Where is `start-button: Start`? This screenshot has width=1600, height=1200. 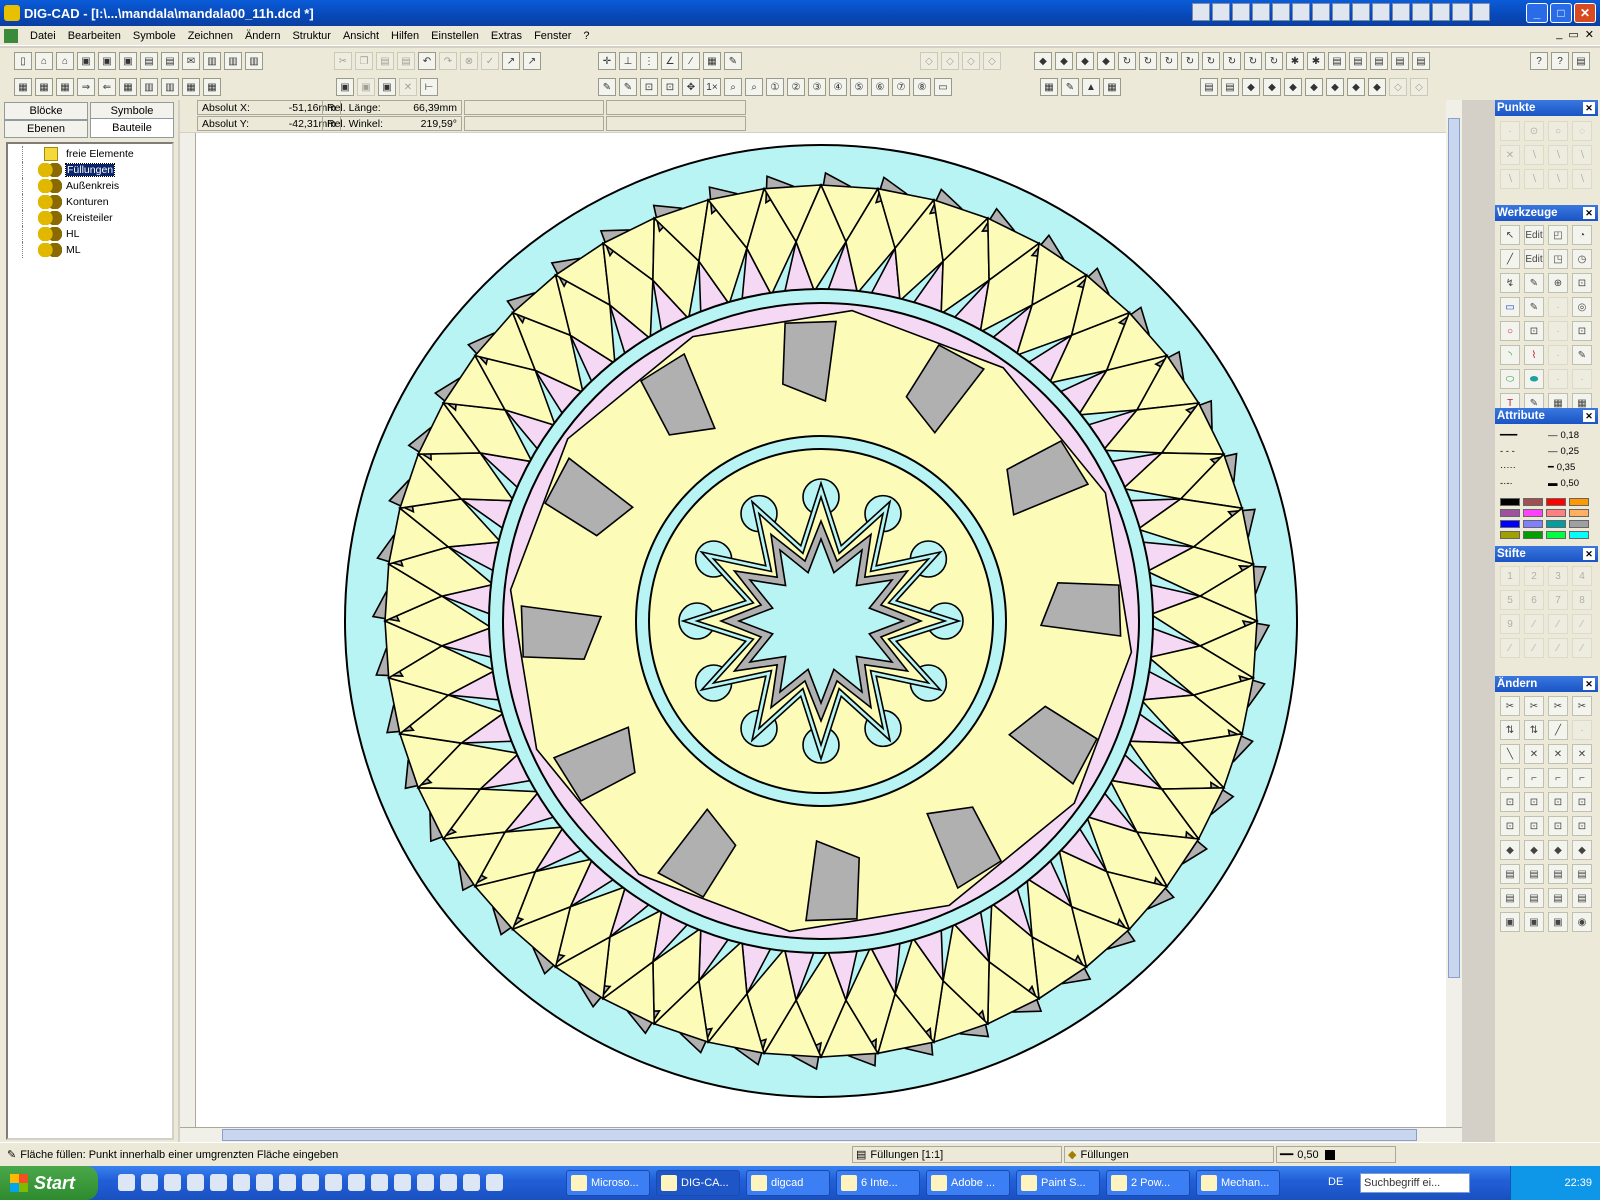 start-button: Start is located at coordinates (49, 1183).